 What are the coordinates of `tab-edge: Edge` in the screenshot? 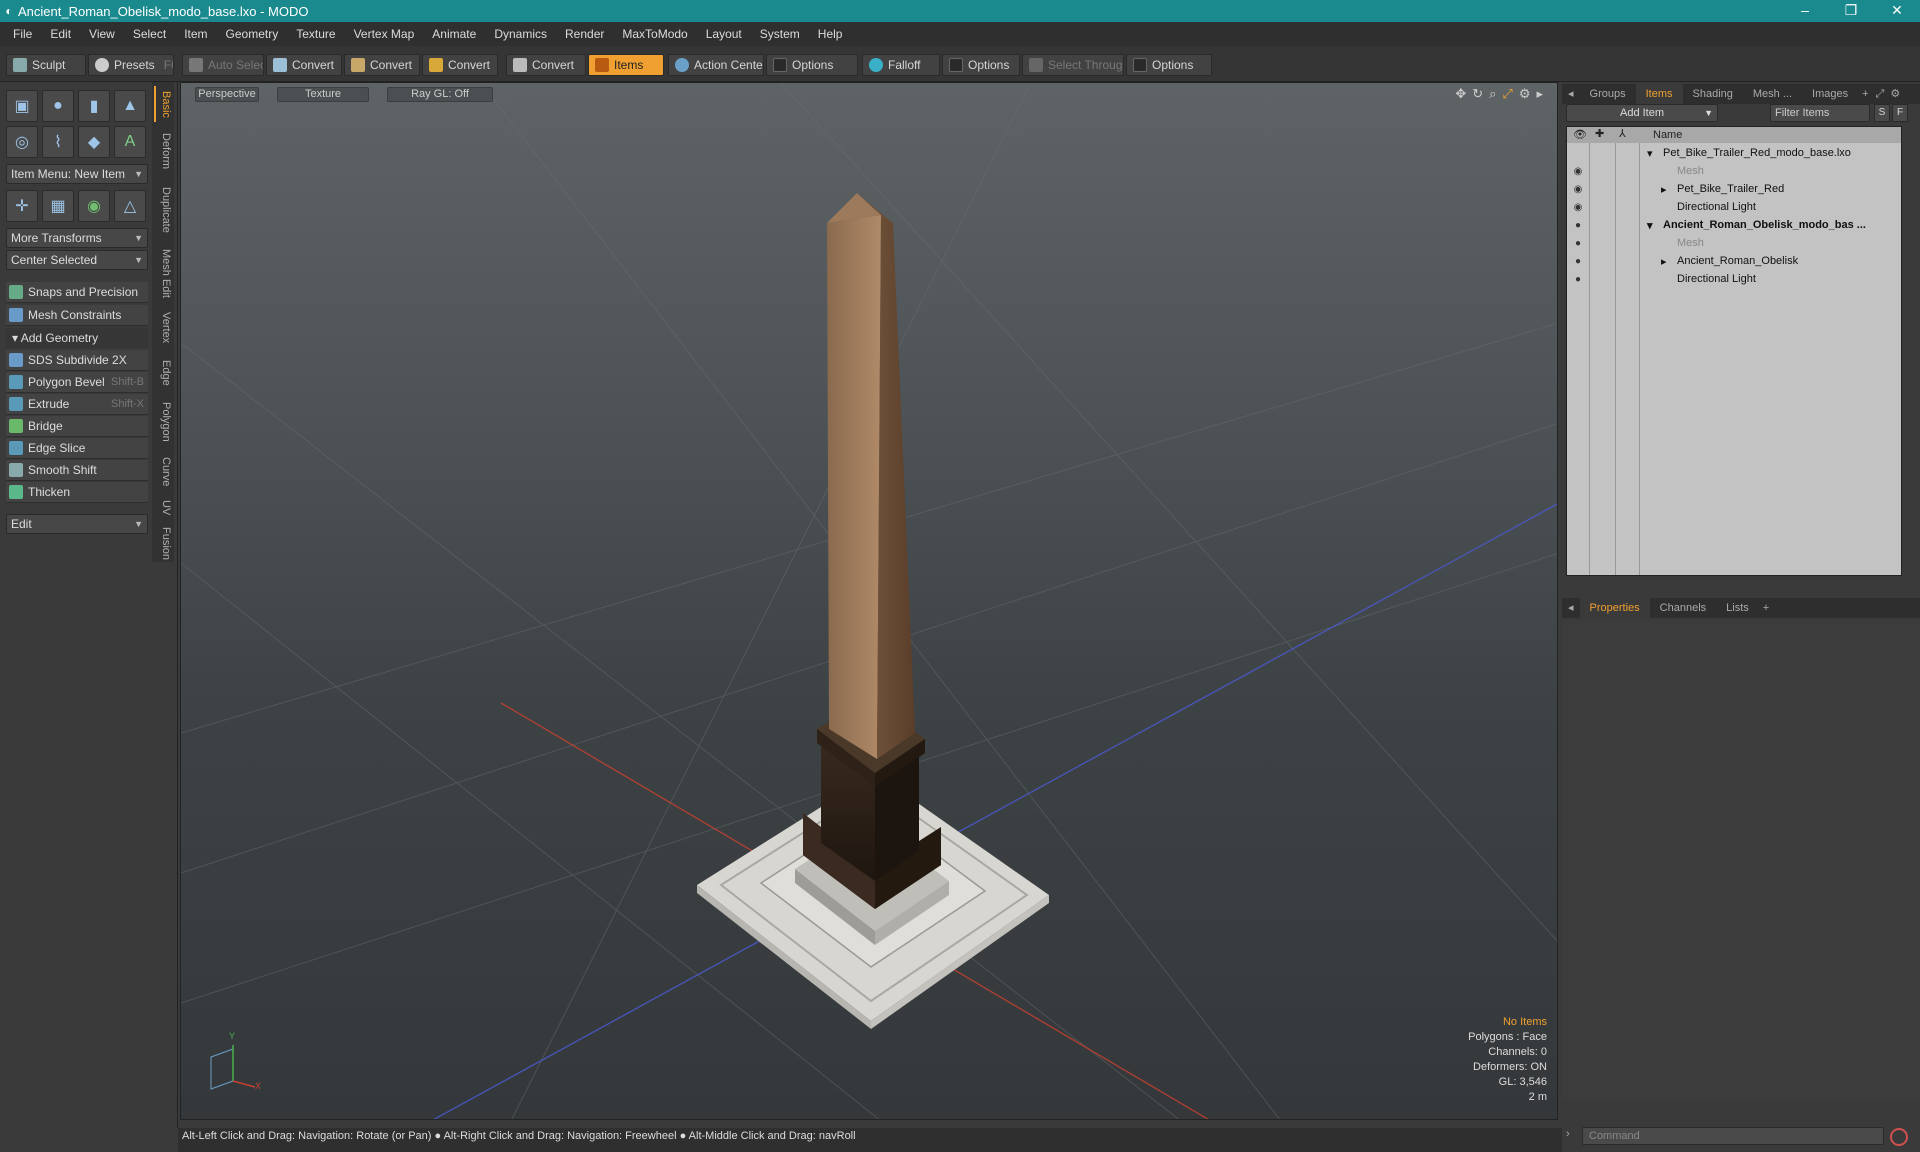 It's located at (163, 373).